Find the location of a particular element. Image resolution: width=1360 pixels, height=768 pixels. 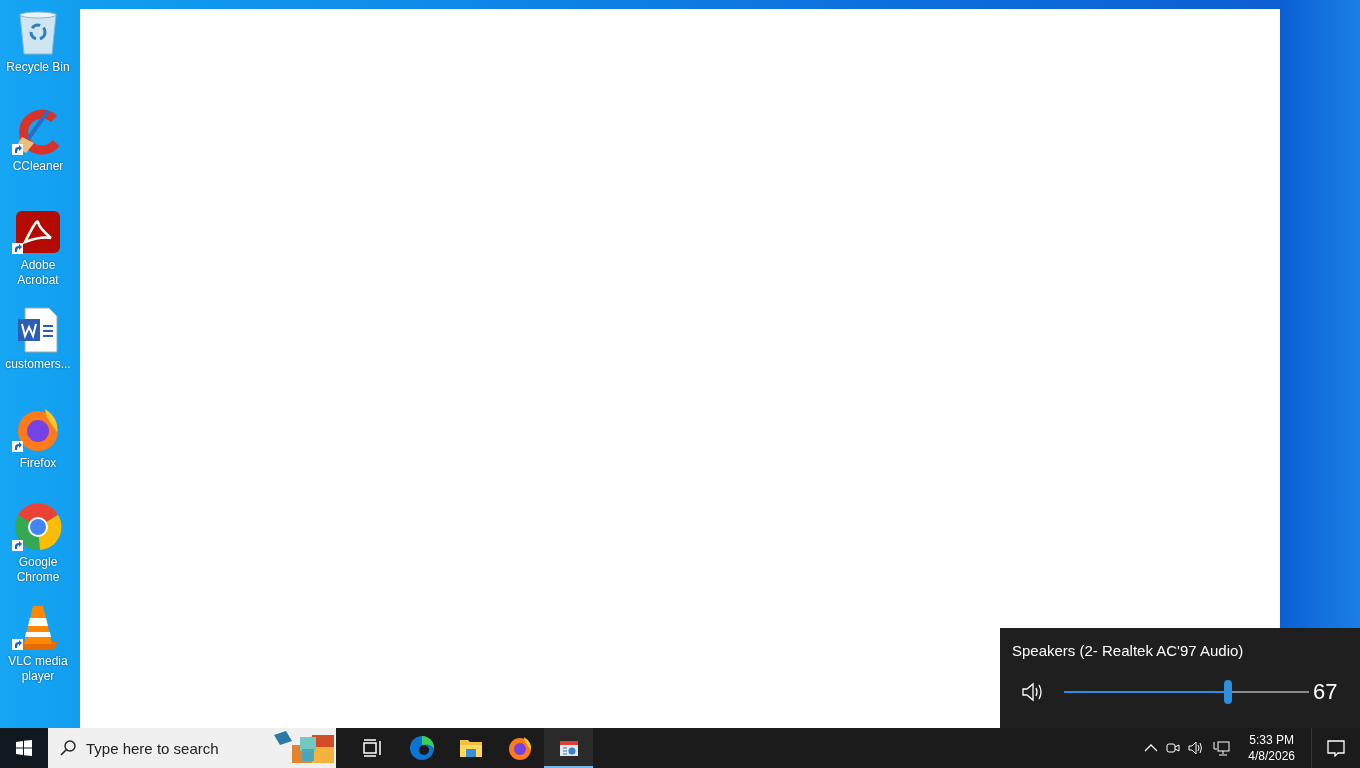

windows-logo-icon is located at coordinates (24, 748).